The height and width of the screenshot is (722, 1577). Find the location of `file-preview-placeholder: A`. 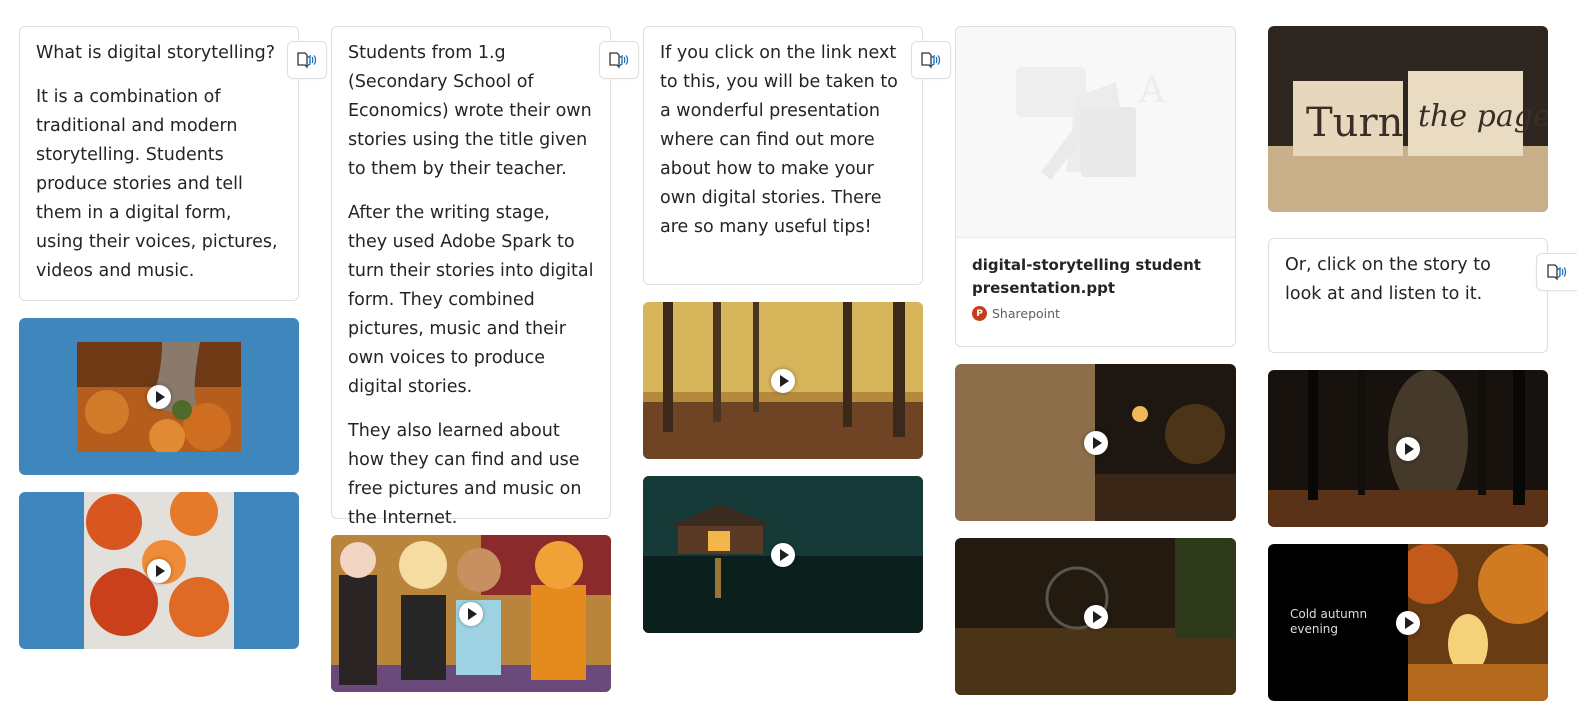

file-preview-placeholder: A is located at coordinates (1095, 132).